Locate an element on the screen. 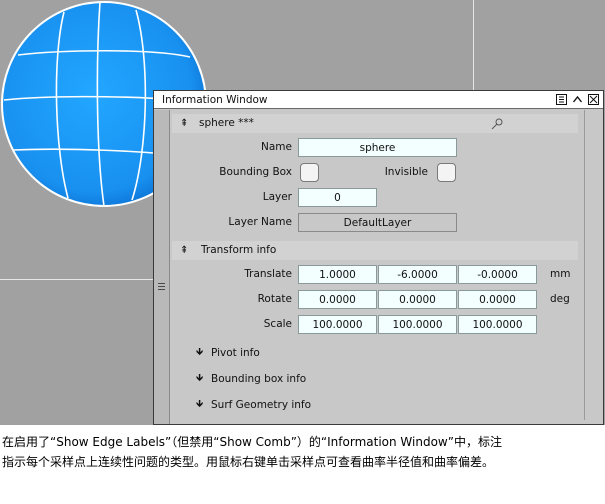 Image resolution: width=605 pixels, height=504 pixels. bounding-box-checkbox is located at coordinates (309, 172).